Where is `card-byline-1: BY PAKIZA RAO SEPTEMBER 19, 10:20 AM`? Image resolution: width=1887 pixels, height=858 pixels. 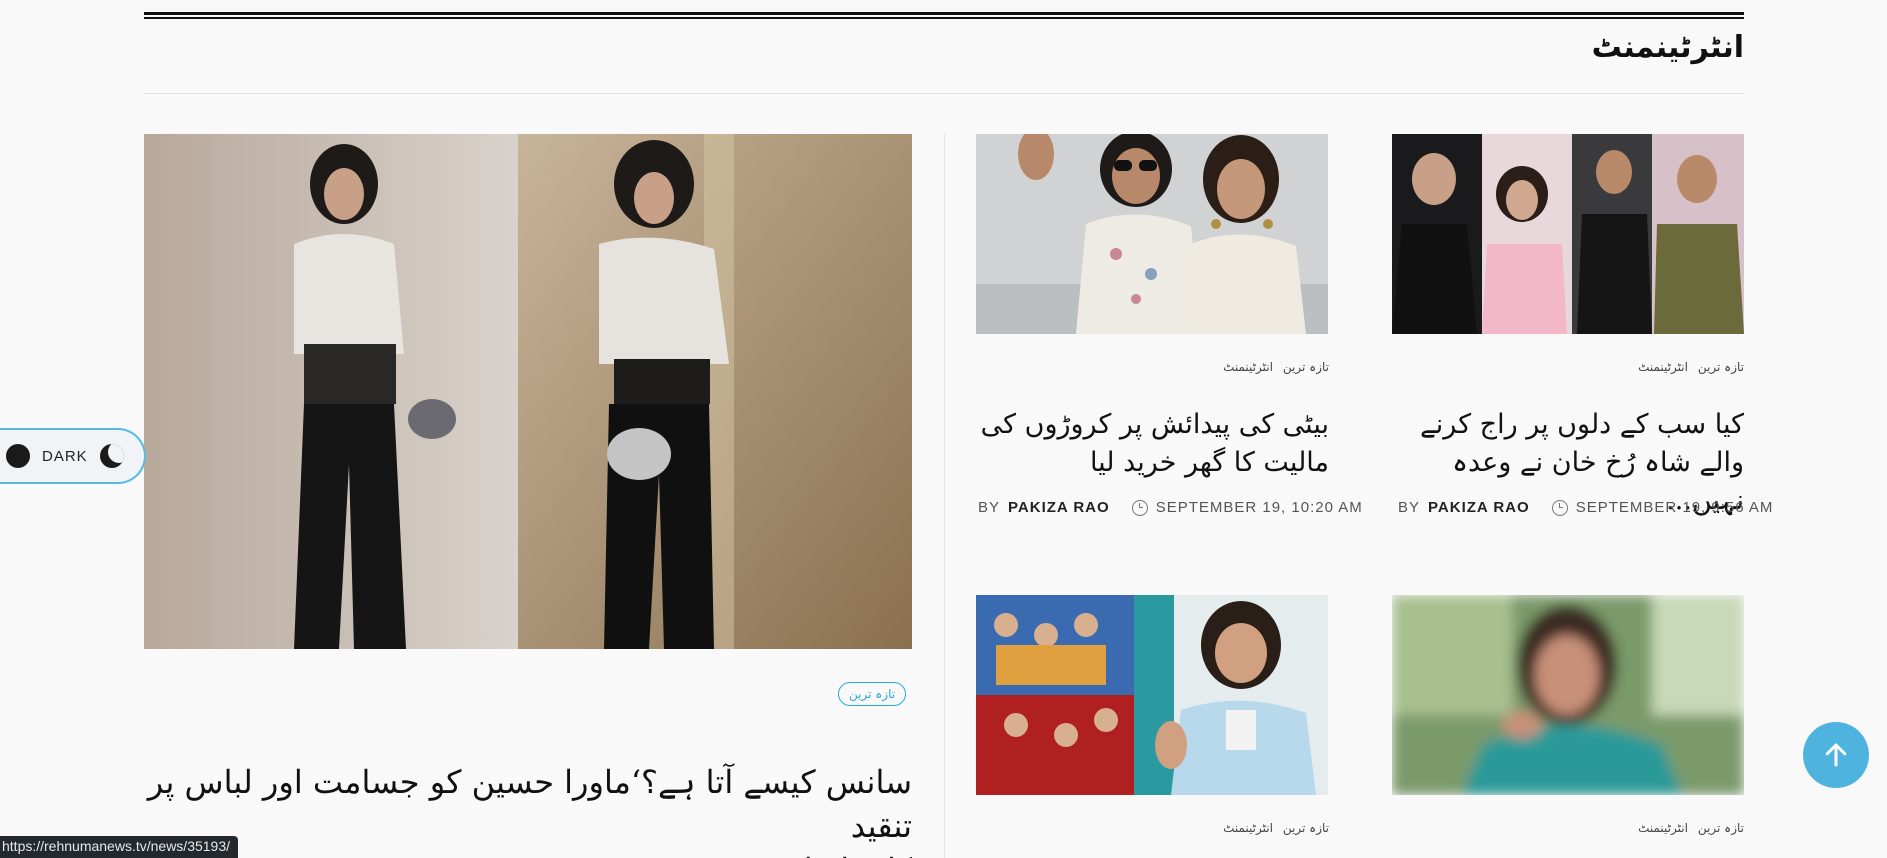 card-byline-1: BY PAKIZA RAO SEPTEMBER 19, 10:20 AM is located at coordinates (1170, 507).